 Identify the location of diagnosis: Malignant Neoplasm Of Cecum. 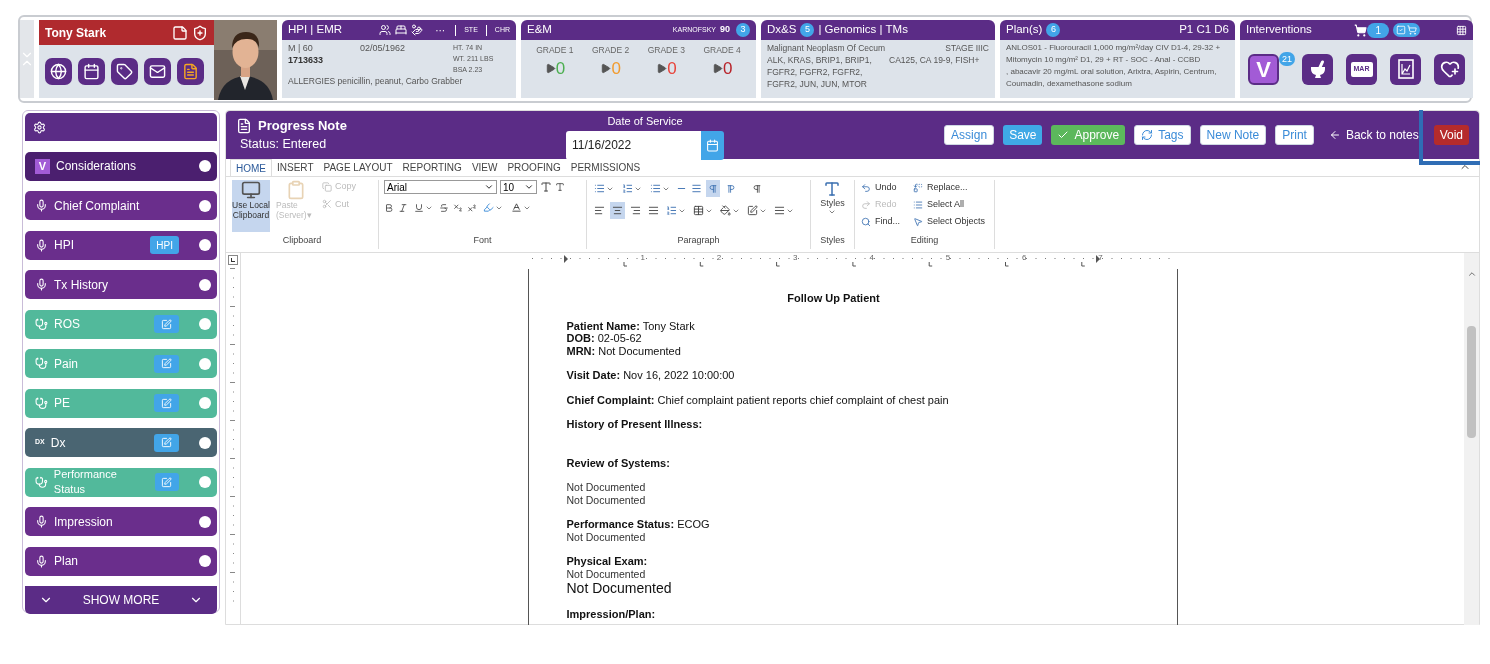
(827, 47).